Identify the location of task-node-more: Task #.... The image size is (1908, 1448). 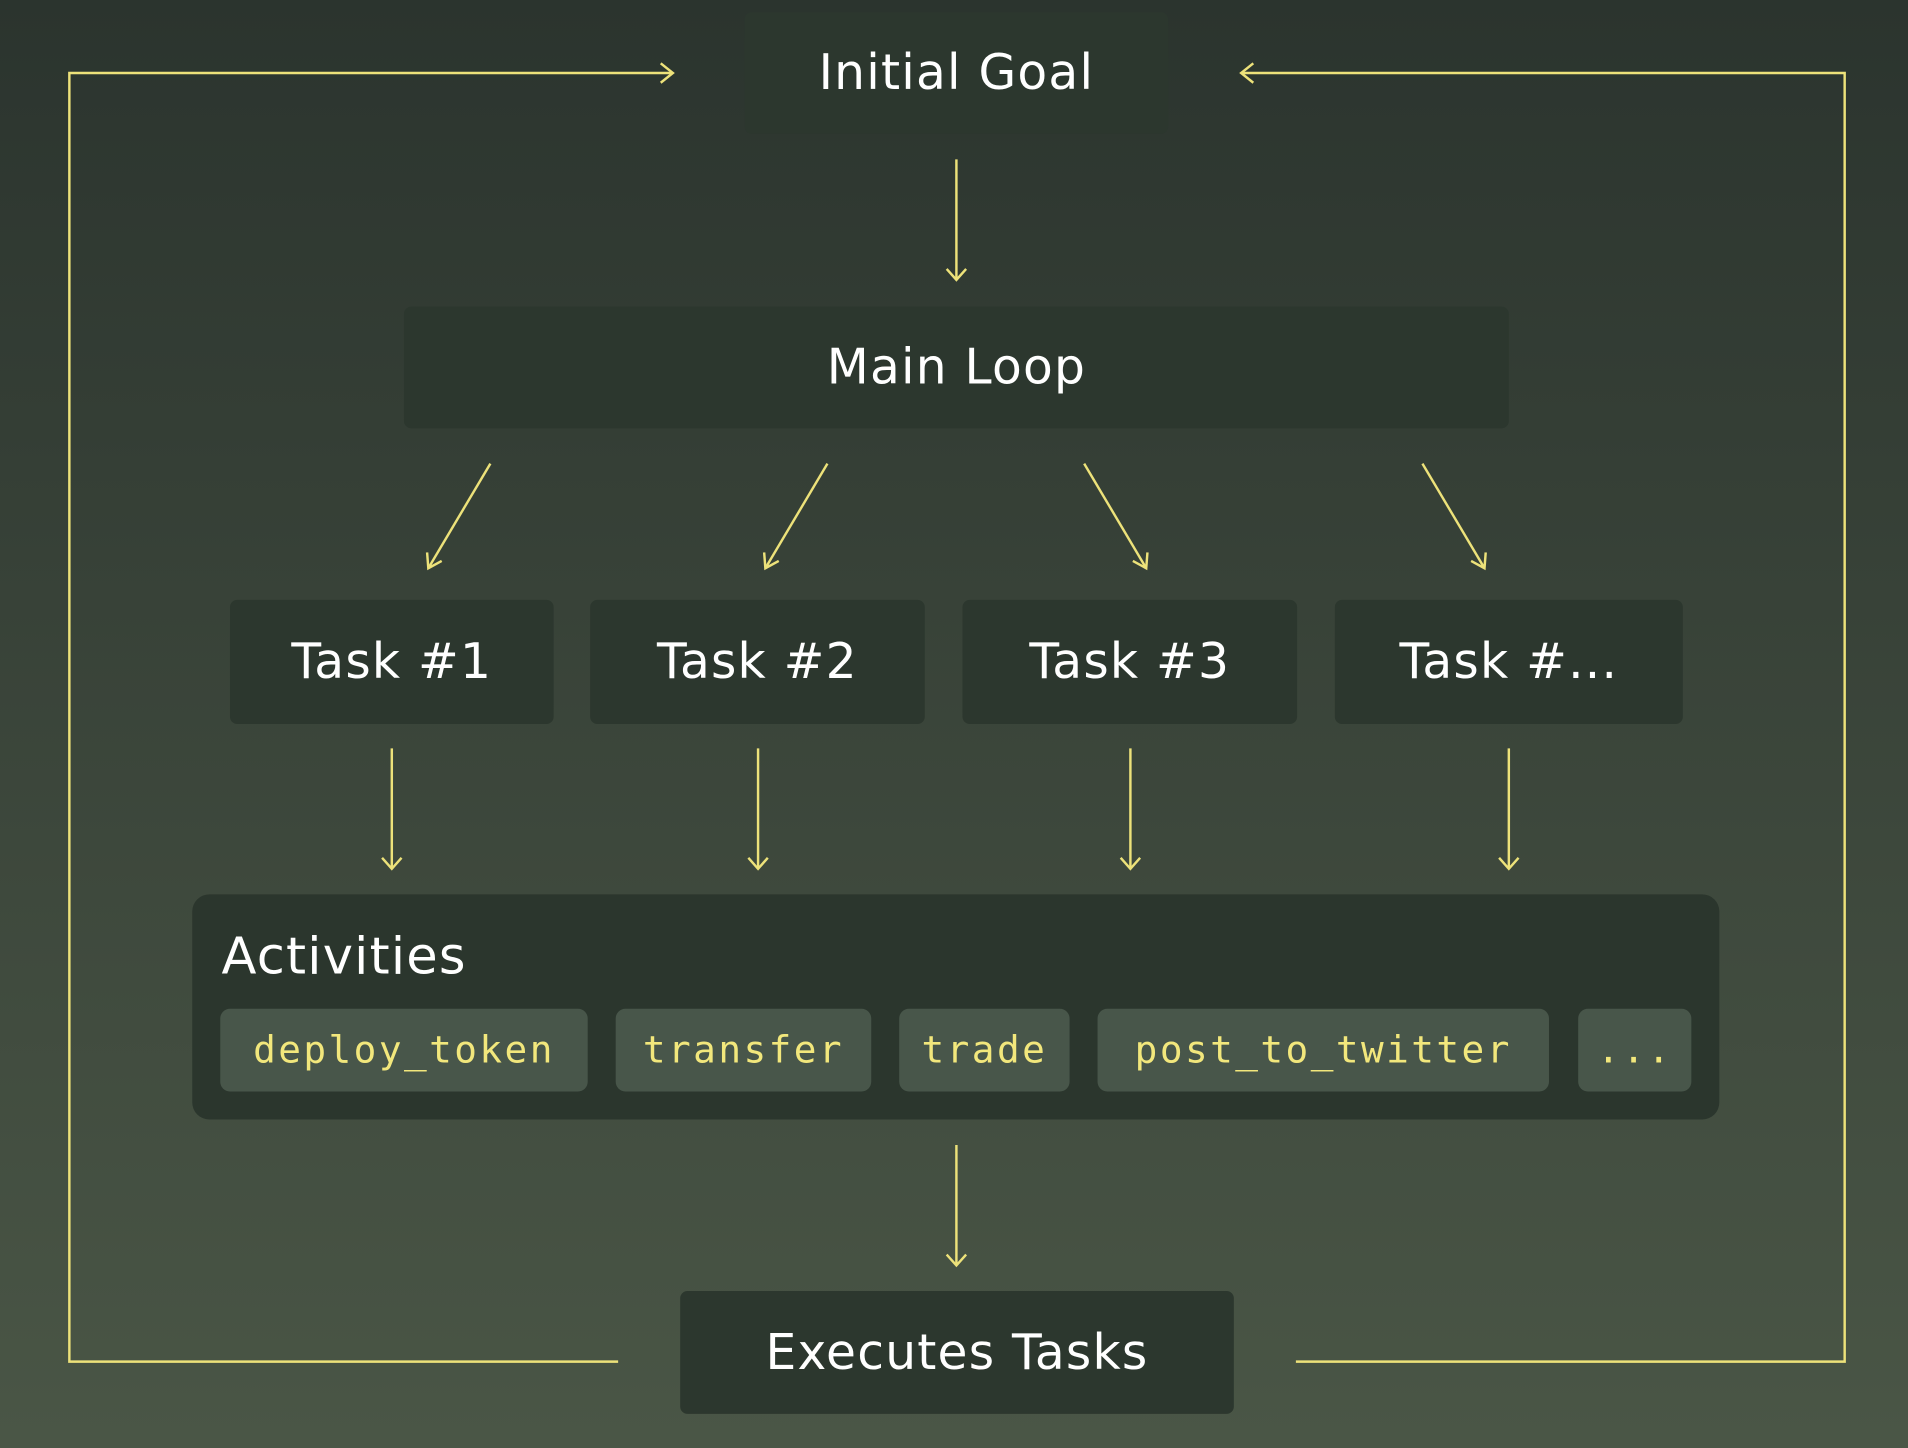
(1508, 661).